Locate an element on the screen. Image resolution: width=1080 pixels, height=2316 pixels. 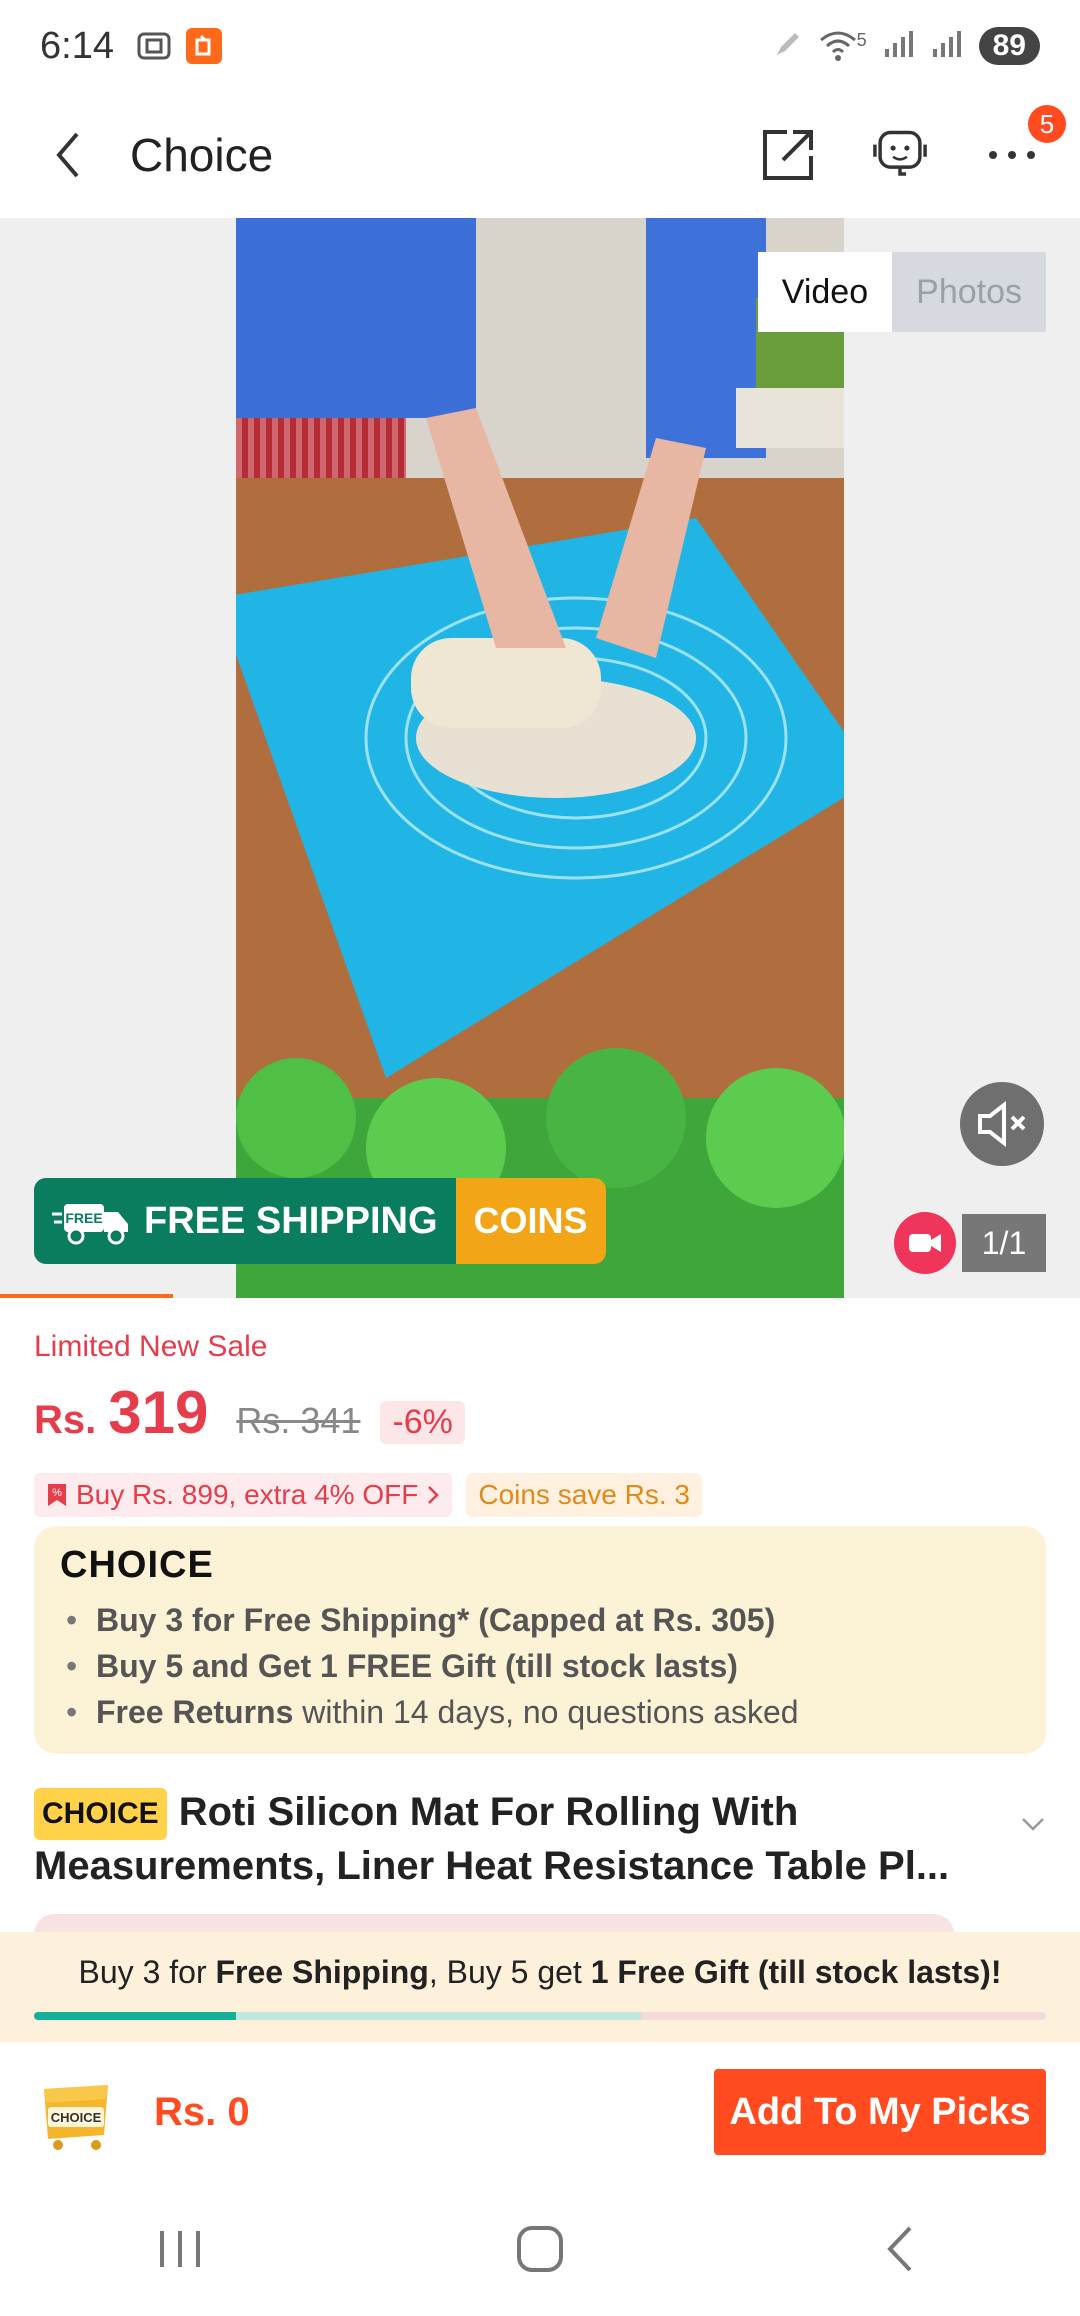
bundle-progress-secondary is located at coordinates (438, 2016).